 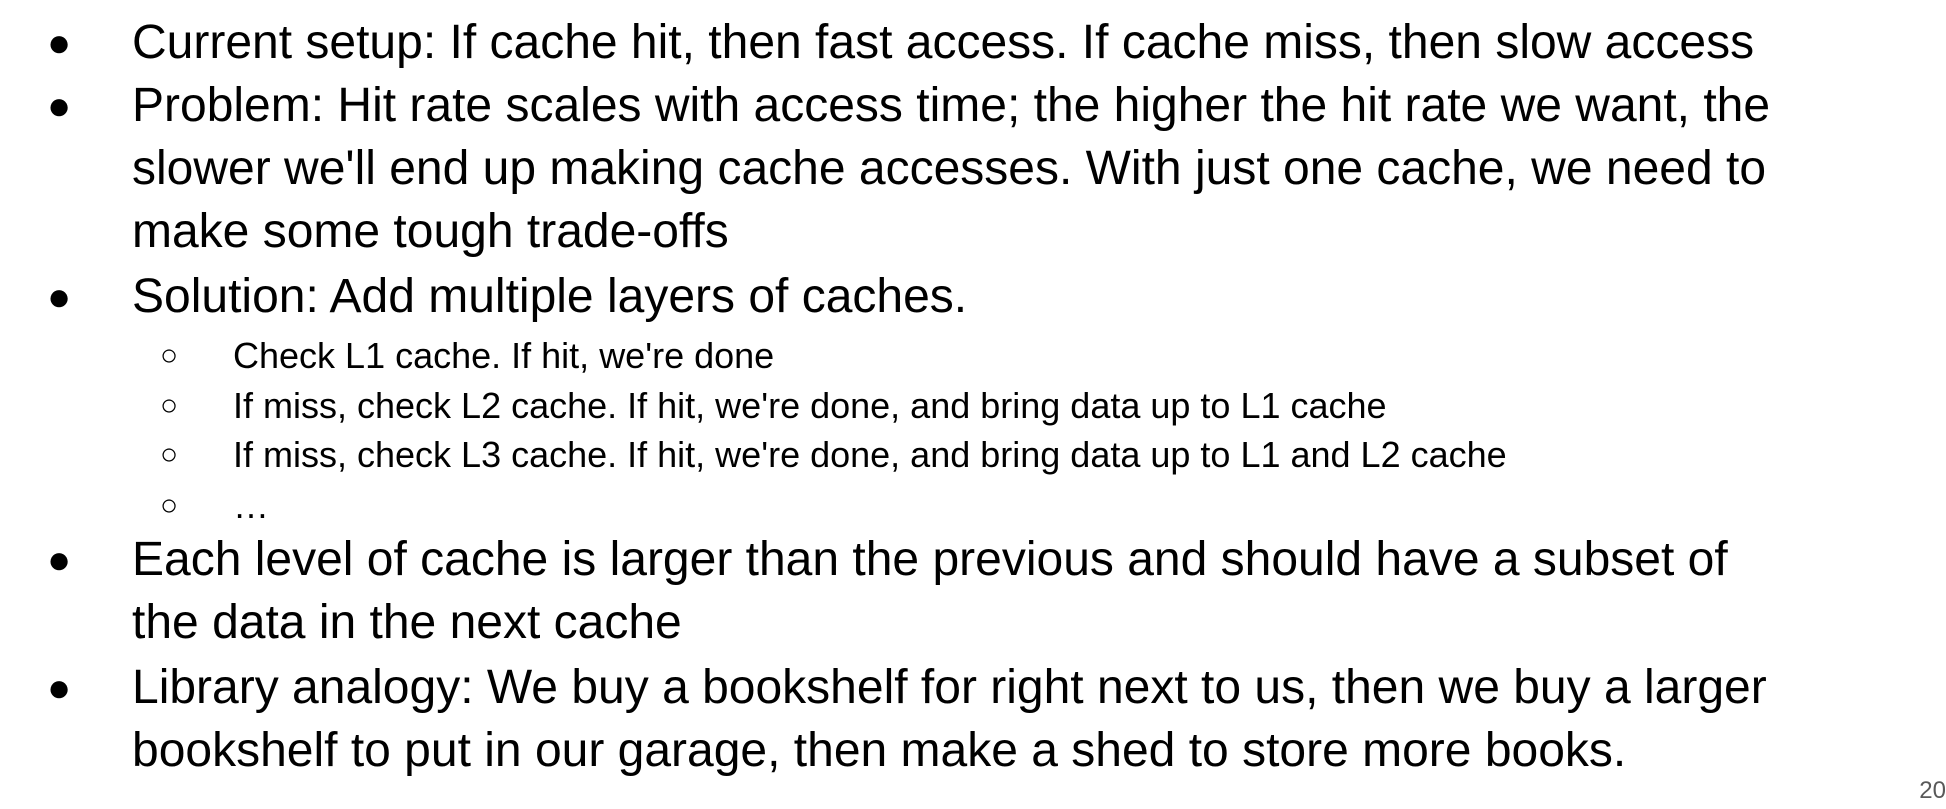 What do you see at coordinates (550, 296) in the screenshot?
I see `bullet-item-solution: Solution: Add multiple layers of caches.` at bounding box center [550, 296].